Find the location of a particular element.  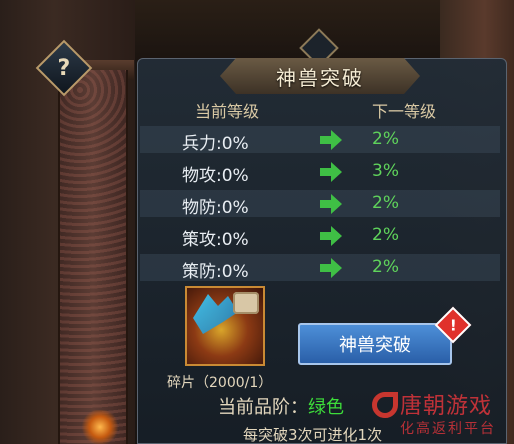

stat-current: 策攻:0% is located at coordinates (215, 240).